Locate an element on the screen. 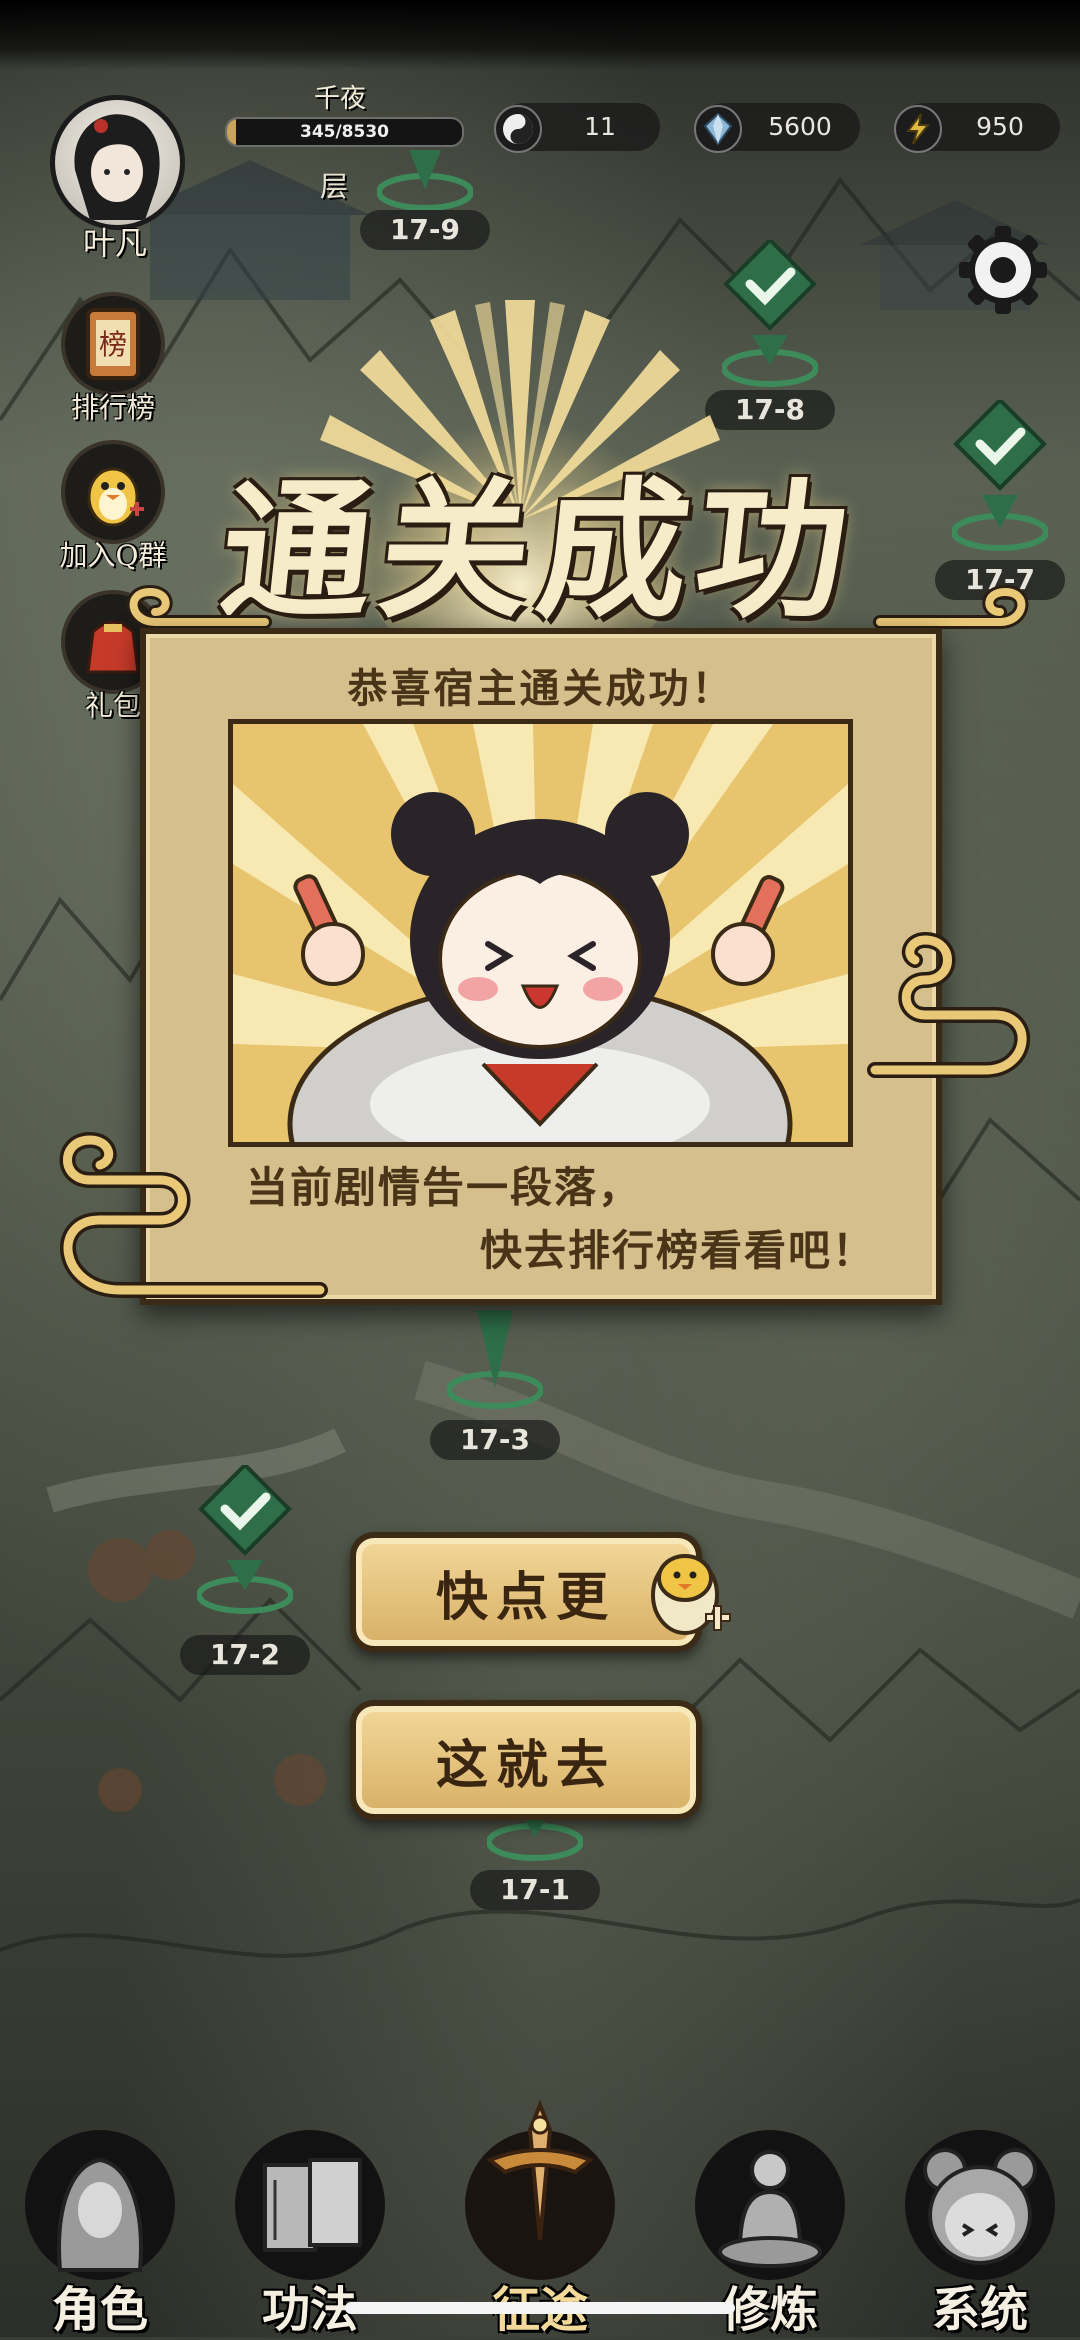 This screenshot has height=2340, width=1080. nav-tab-system: 系统 is located at coordinates (980, 2225).